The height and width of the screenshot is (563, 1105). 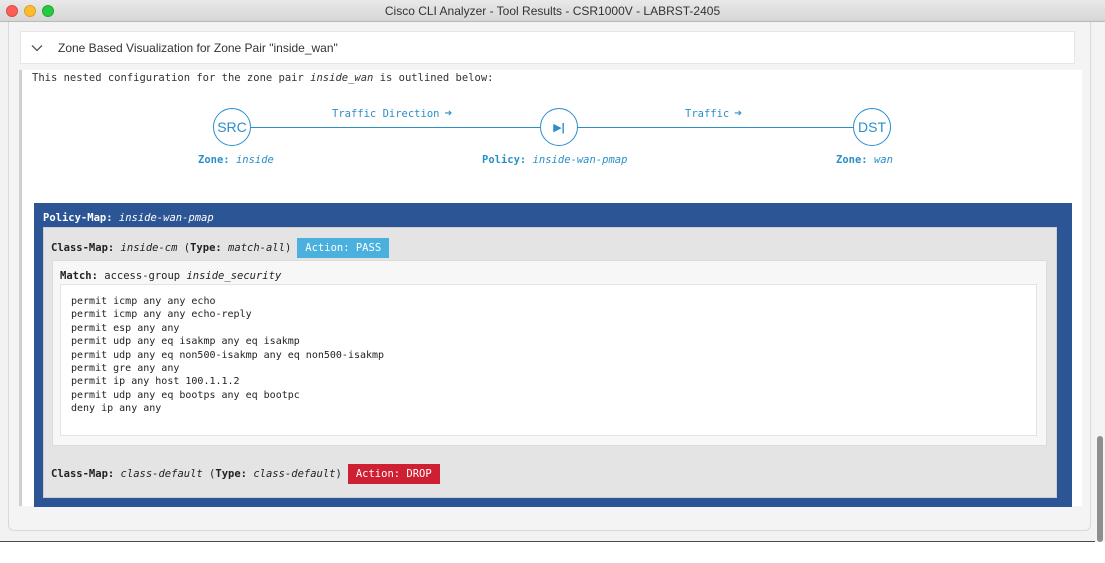 I want to click on acl-line: permit ip any host 100.1.1.2, so click(x=155, y=382).